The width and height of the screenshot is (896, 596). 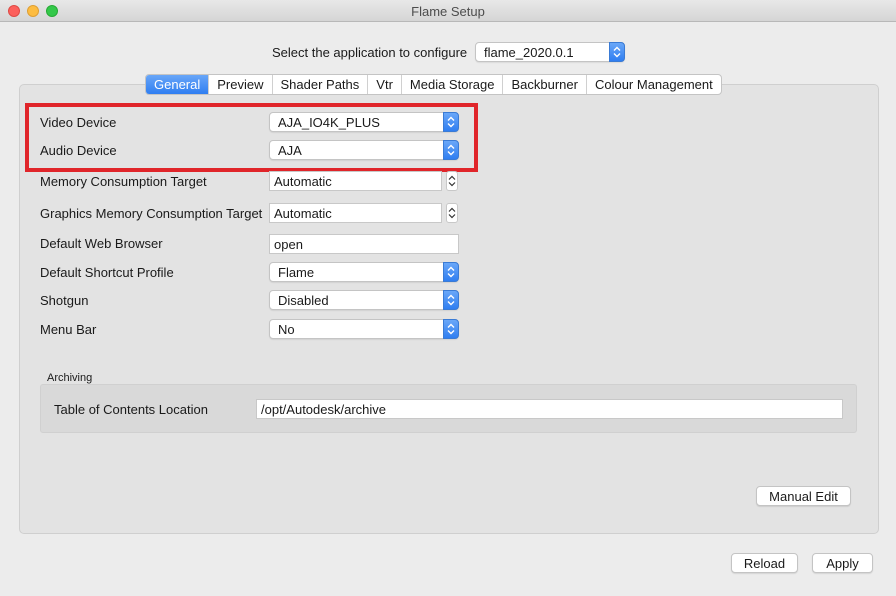 What do you see at coordinates (364, 244) in the screenshot?
I see `web-browser-field: open` at bounding box center [364, 244].